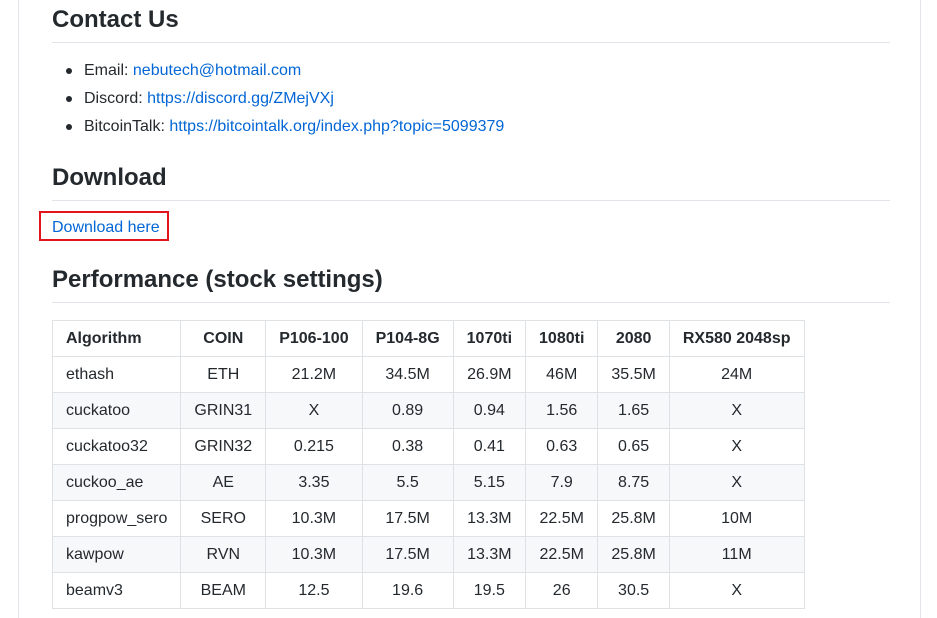  Describe the element at coordinates (471, 24) in the screenshot. I see `contact-heading: Contact Us` at that location.